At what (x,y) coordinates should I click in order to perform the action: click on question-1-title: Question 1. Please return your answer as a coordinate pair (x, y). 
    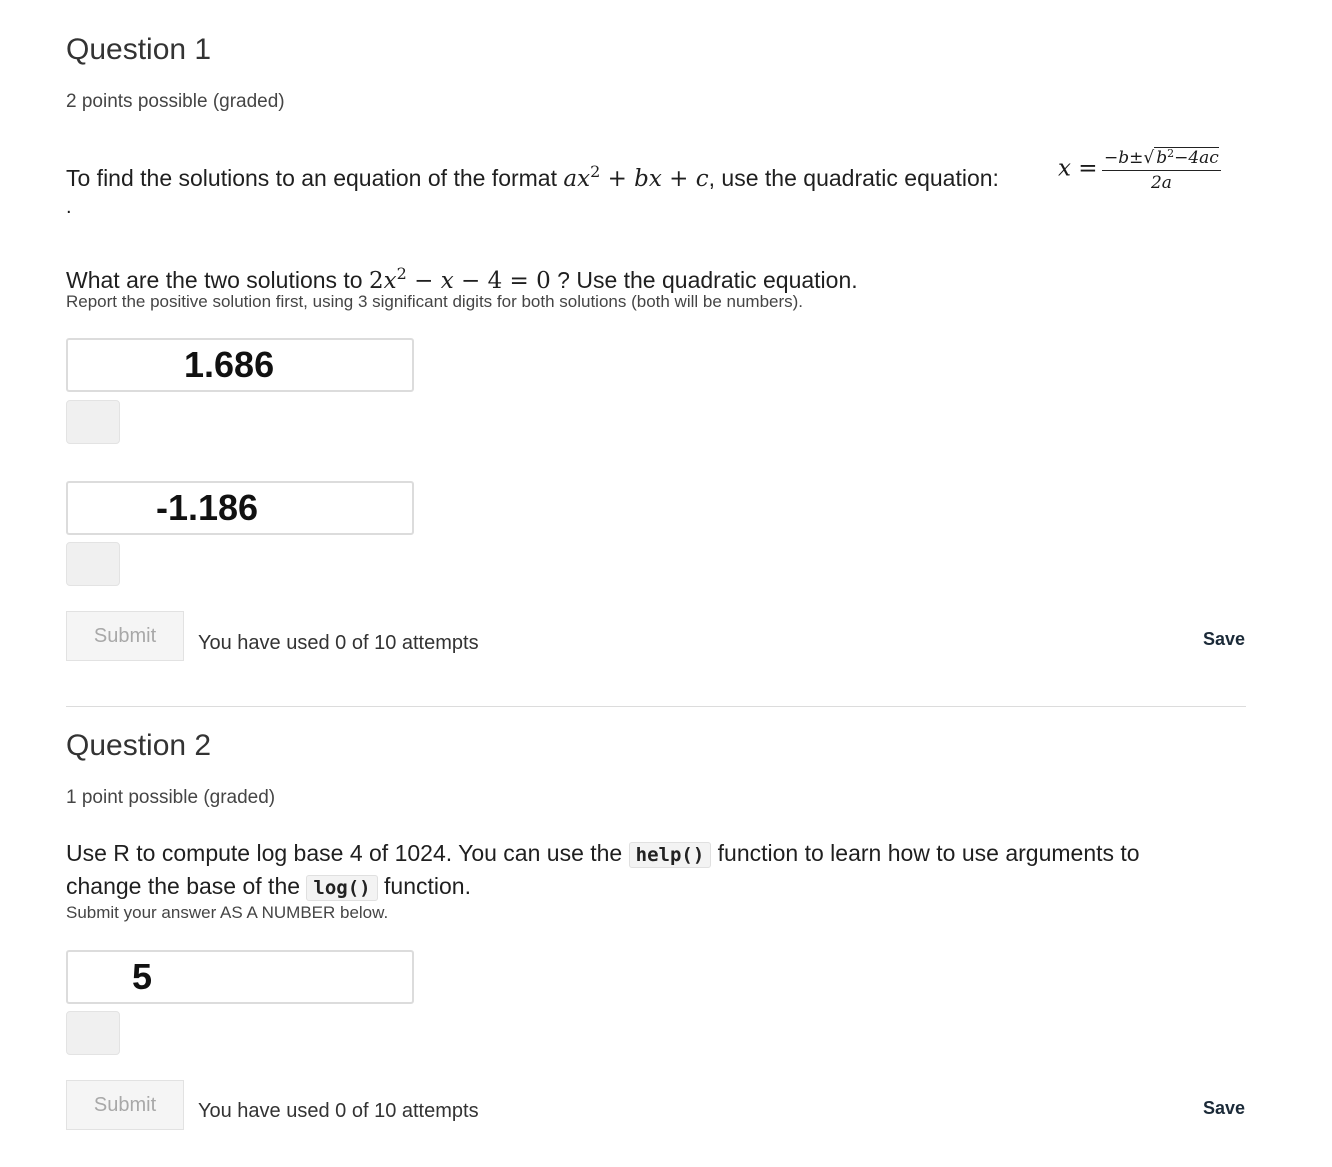
    Looking at the image, I should click on (139, 49).